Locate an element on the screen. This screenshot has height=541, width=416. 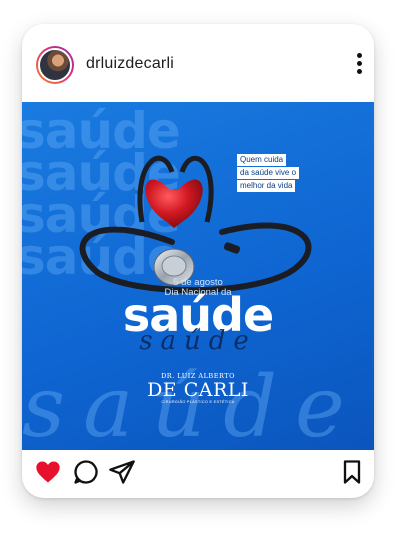
more-options-icon is located at coordinates (359, 65).